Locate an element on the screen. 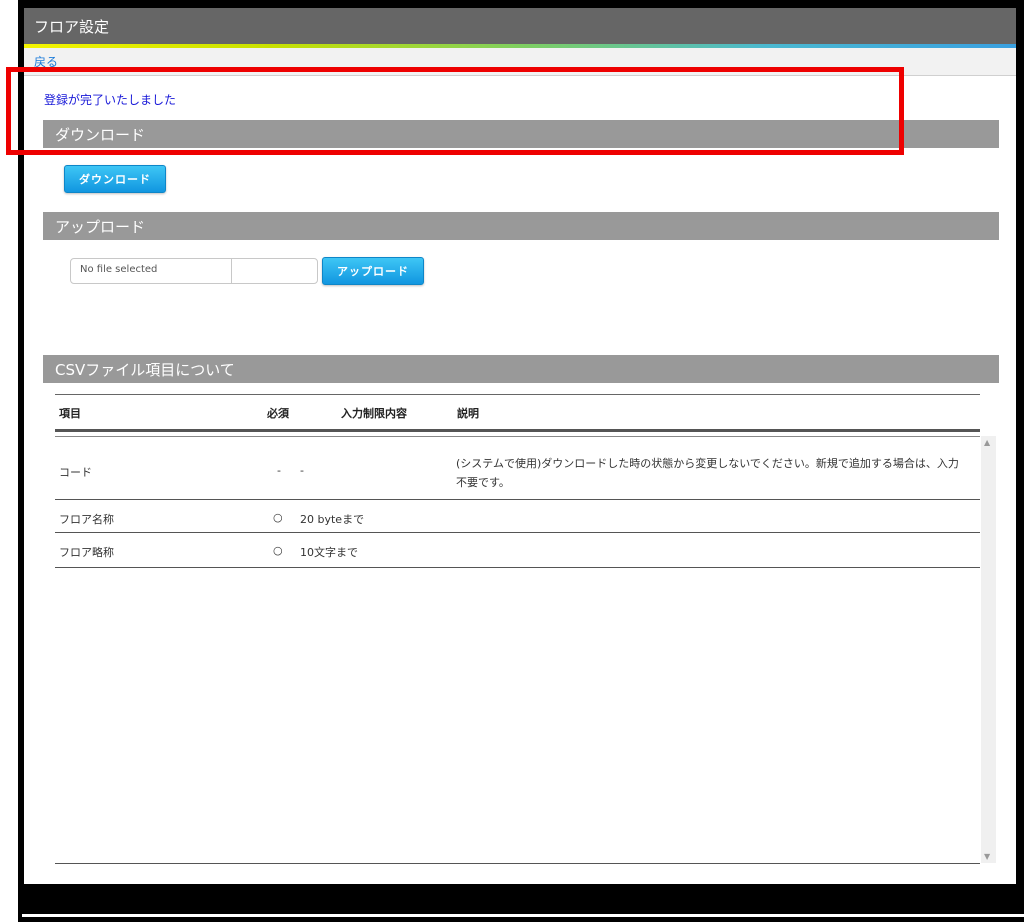 Image resolution: width=1024 pixels, height=922 pixels. row-floor-name-restriction: 20 byteまで is located at coordinates (332, 519).